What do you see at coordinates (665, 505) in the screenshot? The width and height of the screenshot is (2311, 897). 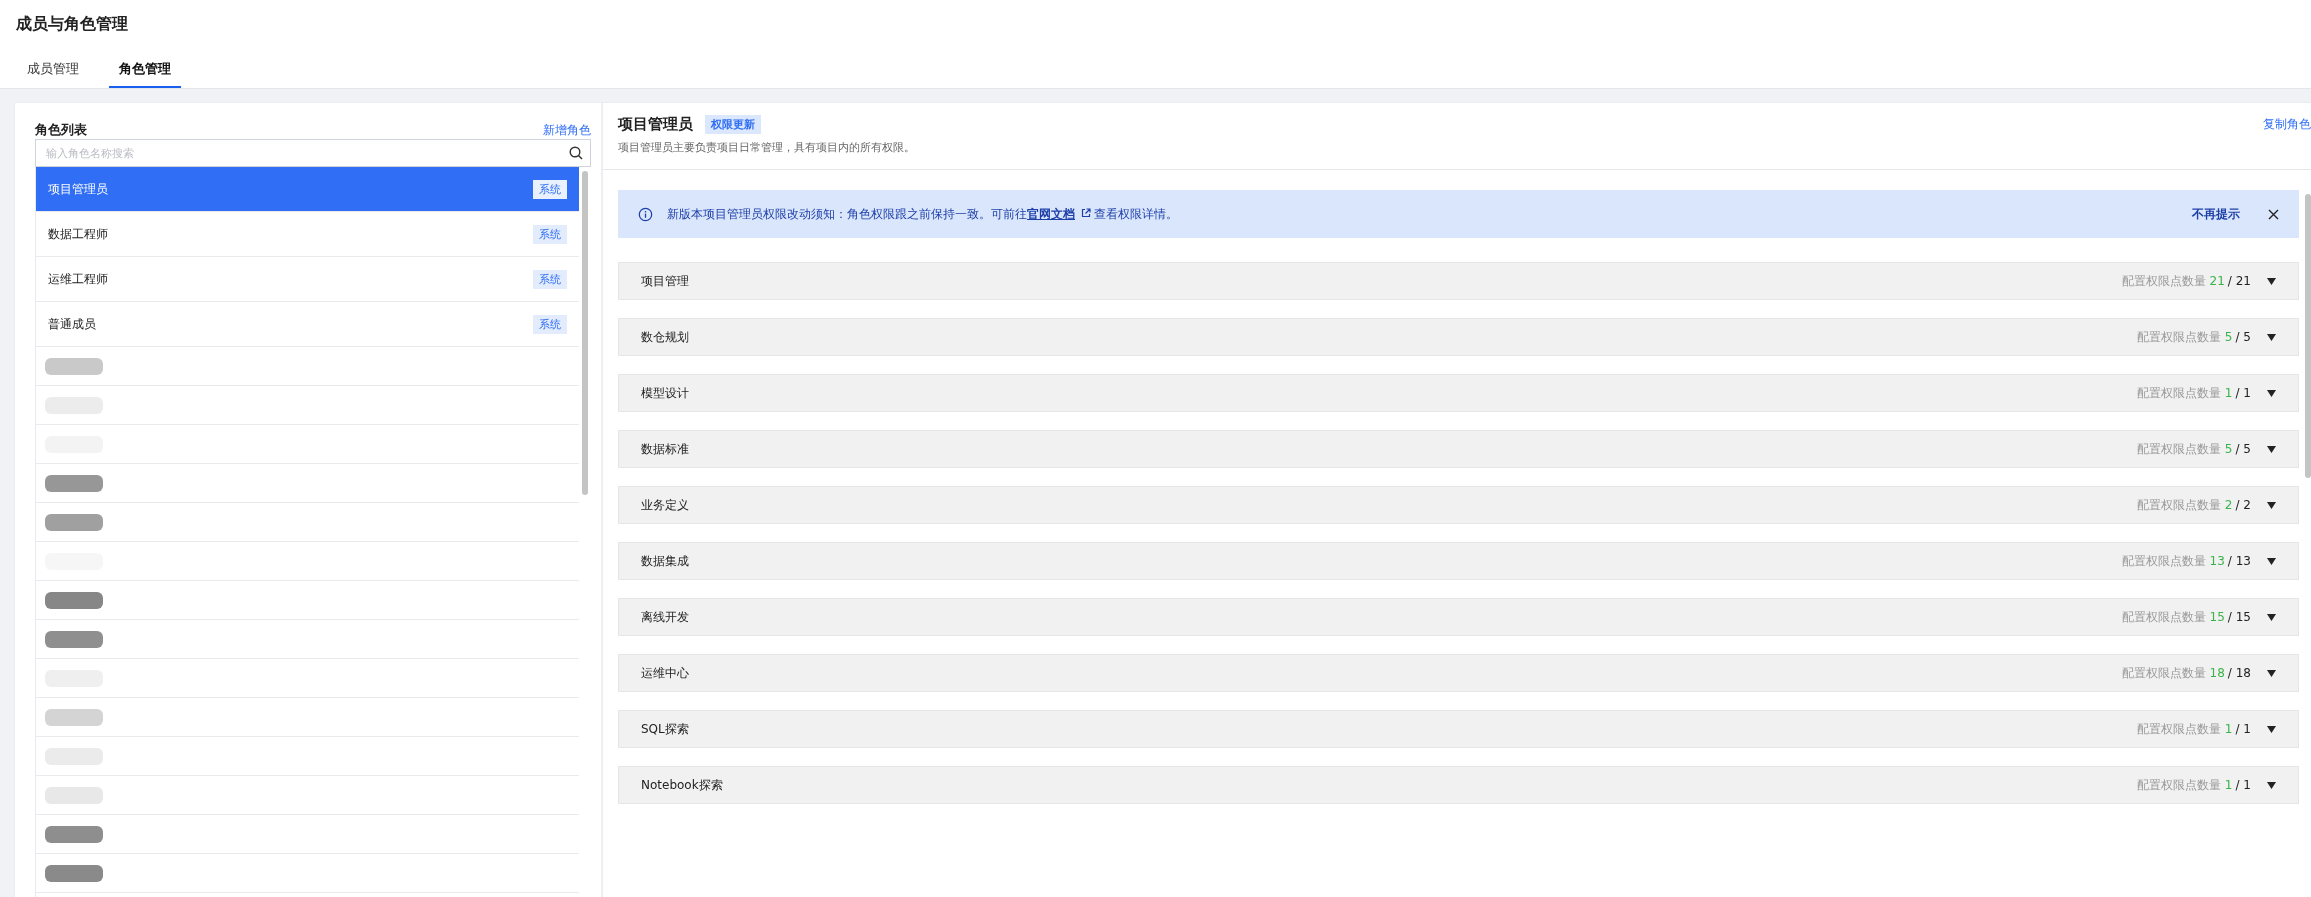 I see `section-name: 业务定义` at bounding box center [665, 505].